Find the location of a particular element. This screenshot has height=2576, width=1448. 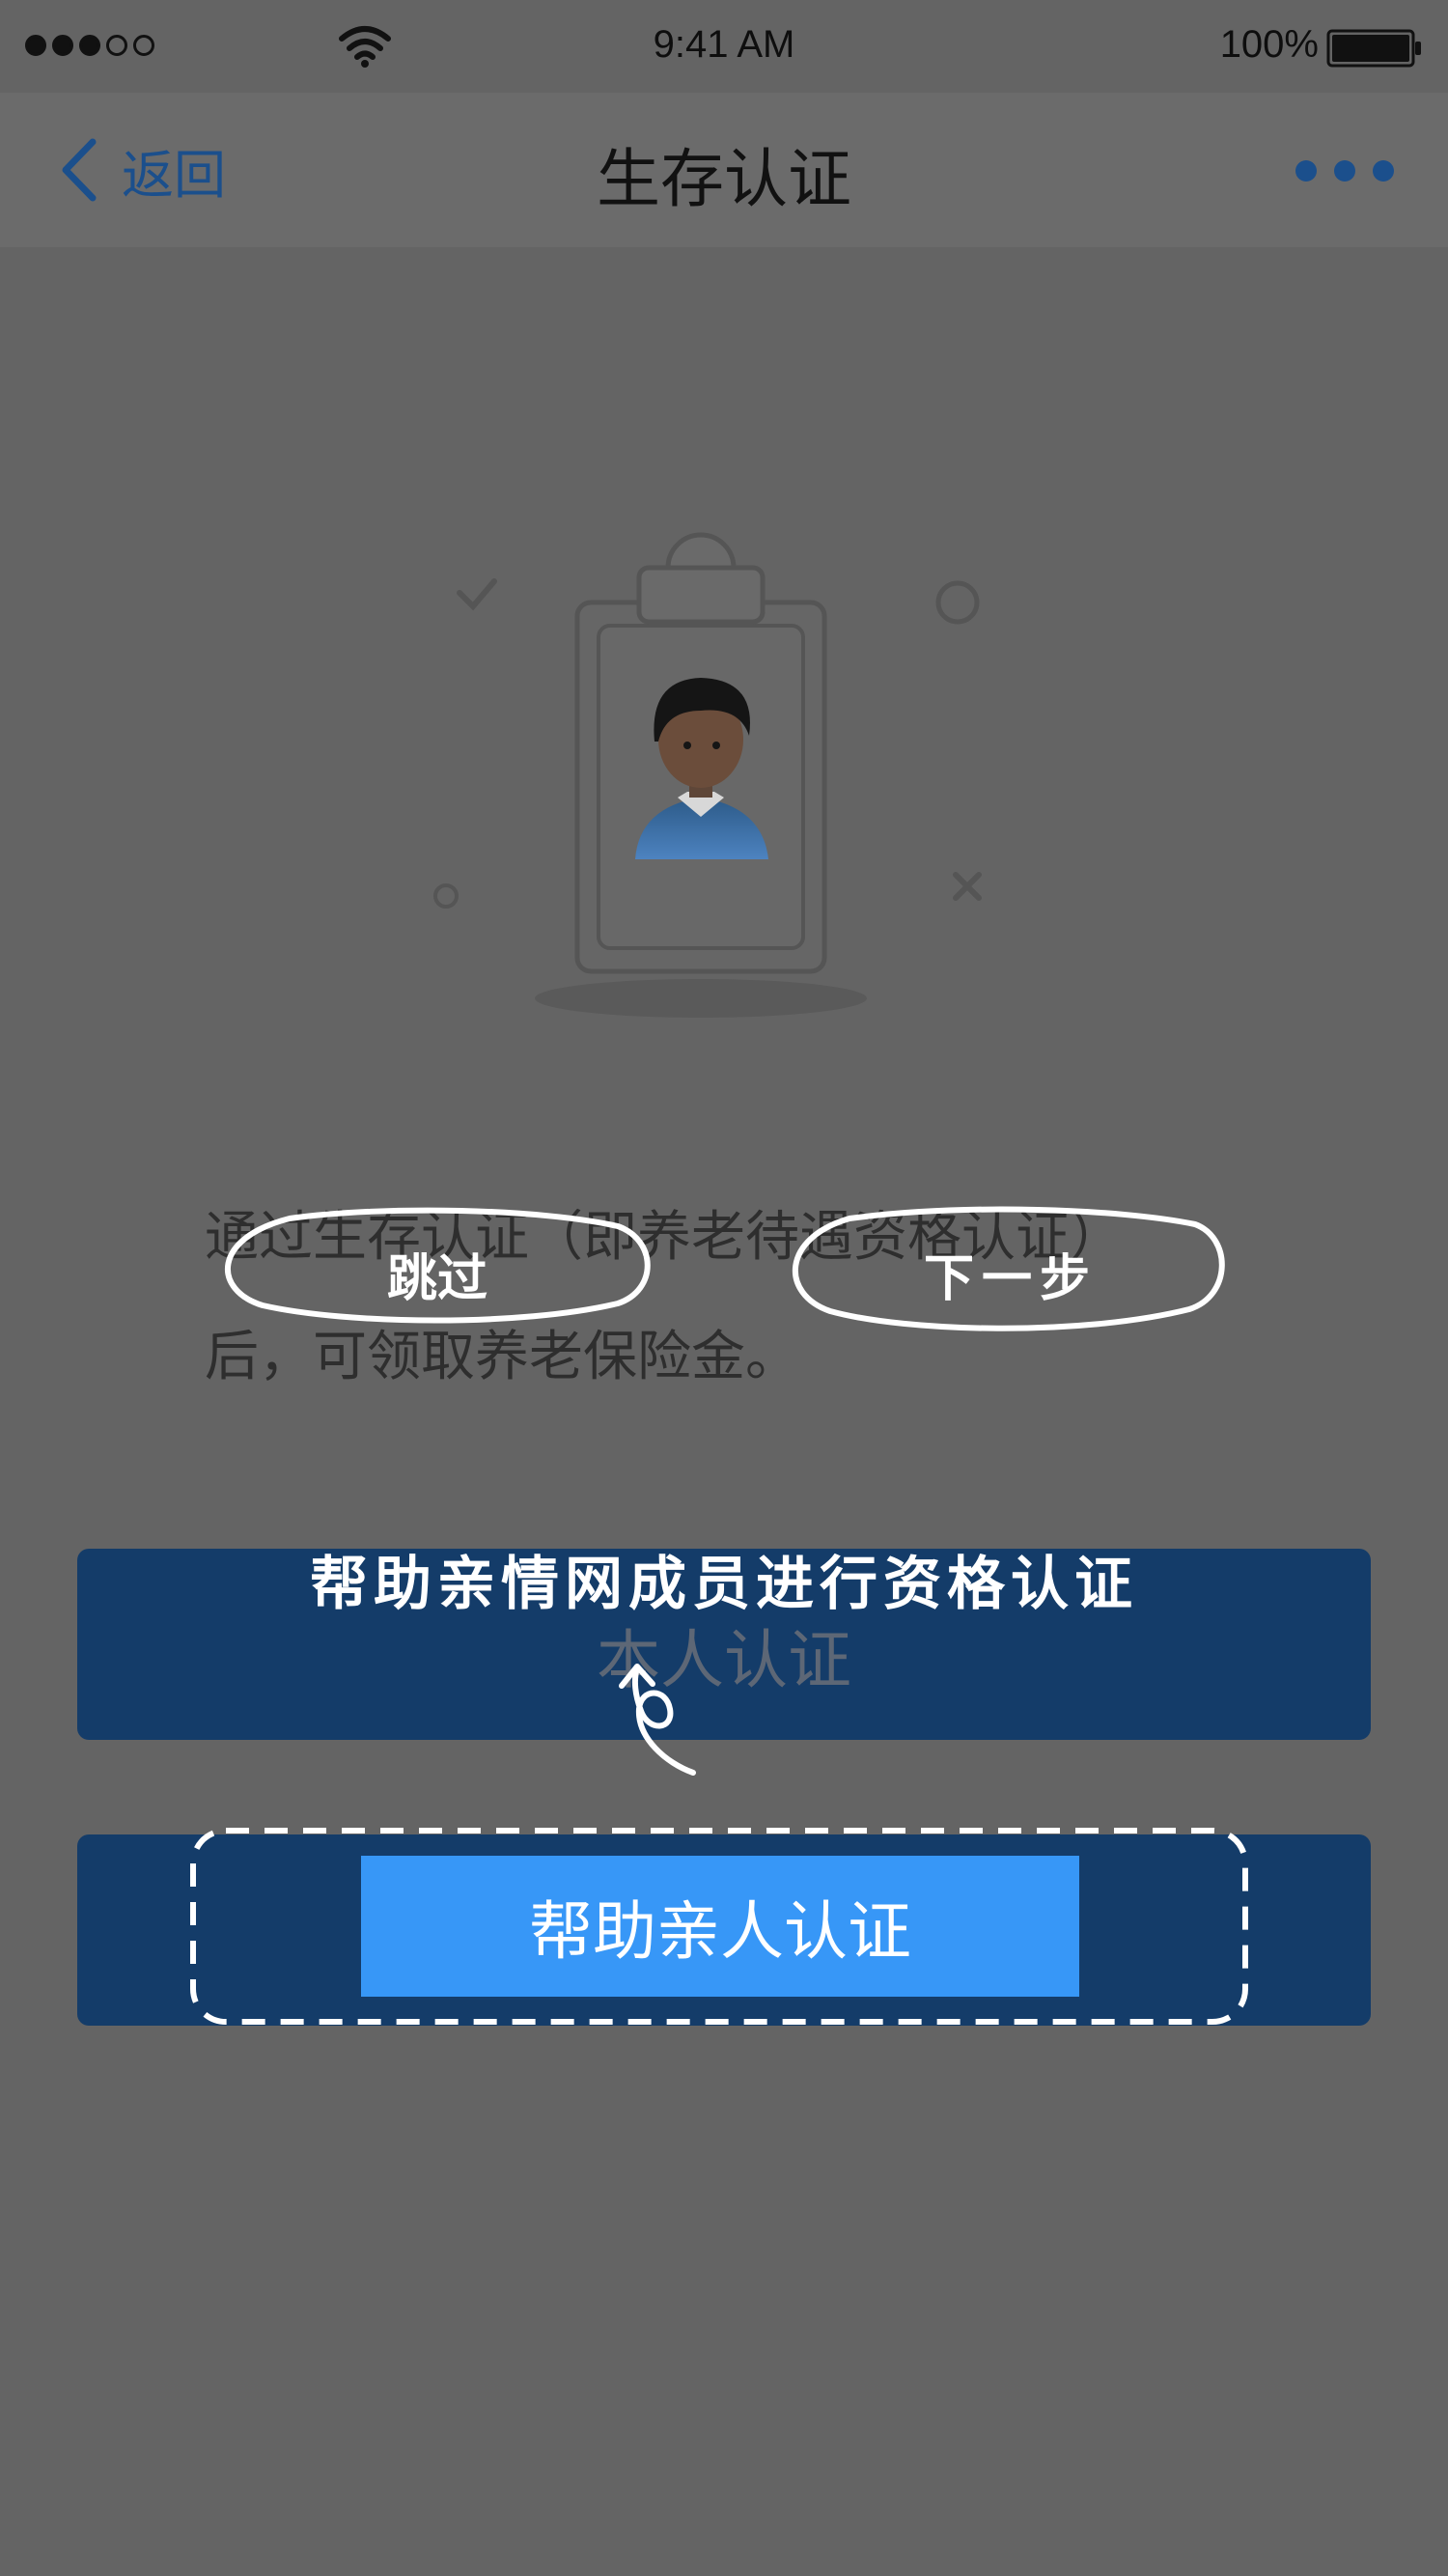

help-relative-button-container: 帮助亲人认证 is located at coordinates (724, 1930).